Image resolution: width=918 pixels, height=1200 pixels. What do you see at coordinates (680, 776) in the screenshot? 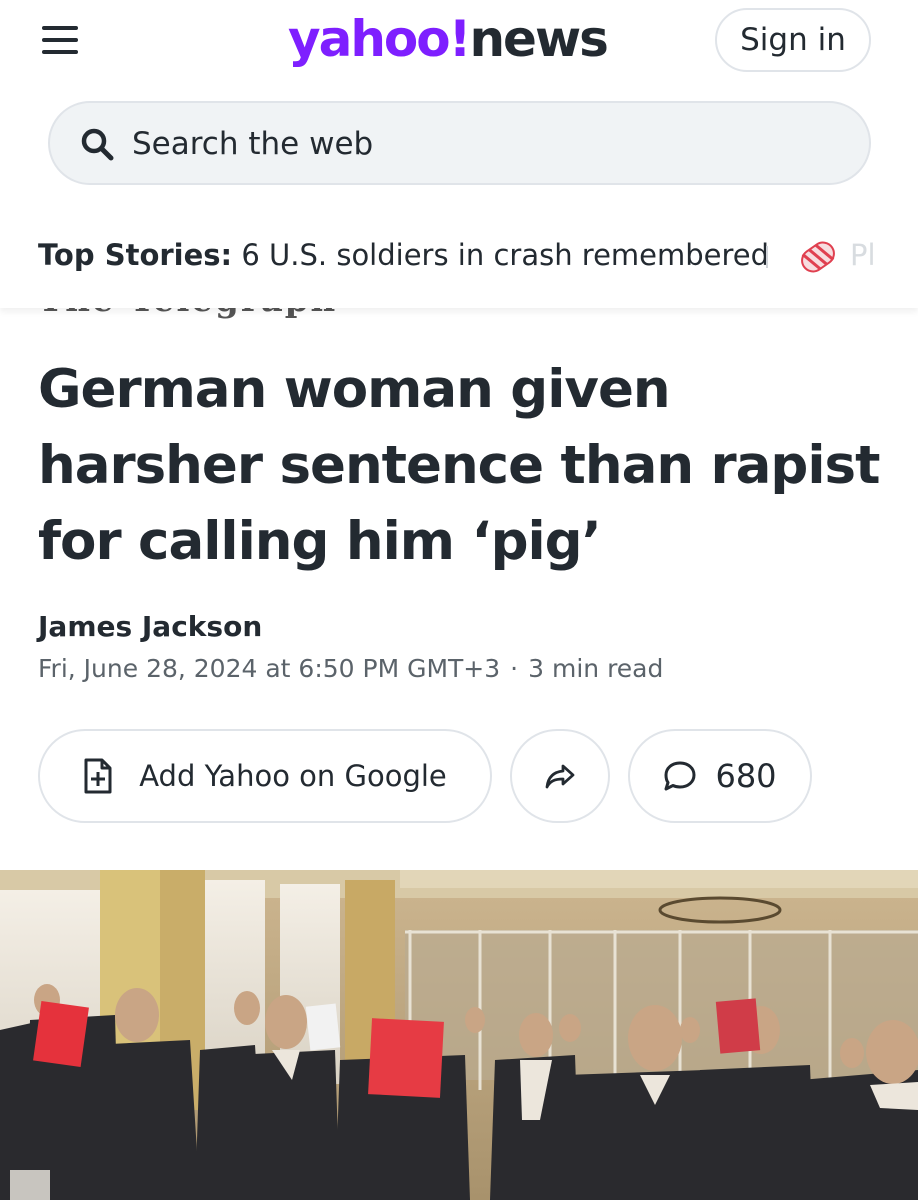
I see `comment-bubble-icon` at bounding box center [680, 776].